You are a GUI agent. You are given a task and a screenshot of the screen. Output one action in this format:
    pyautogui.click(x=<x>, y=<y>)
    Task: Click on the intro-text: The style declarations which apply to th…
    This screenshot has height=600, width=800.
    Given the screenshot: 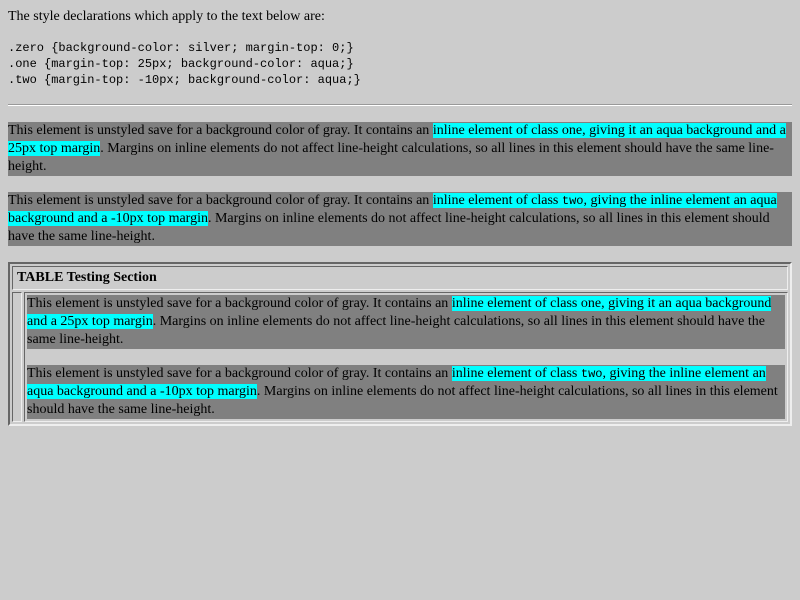 What is the action you would take?
    pyautogui.click(x=166, y=16)
    